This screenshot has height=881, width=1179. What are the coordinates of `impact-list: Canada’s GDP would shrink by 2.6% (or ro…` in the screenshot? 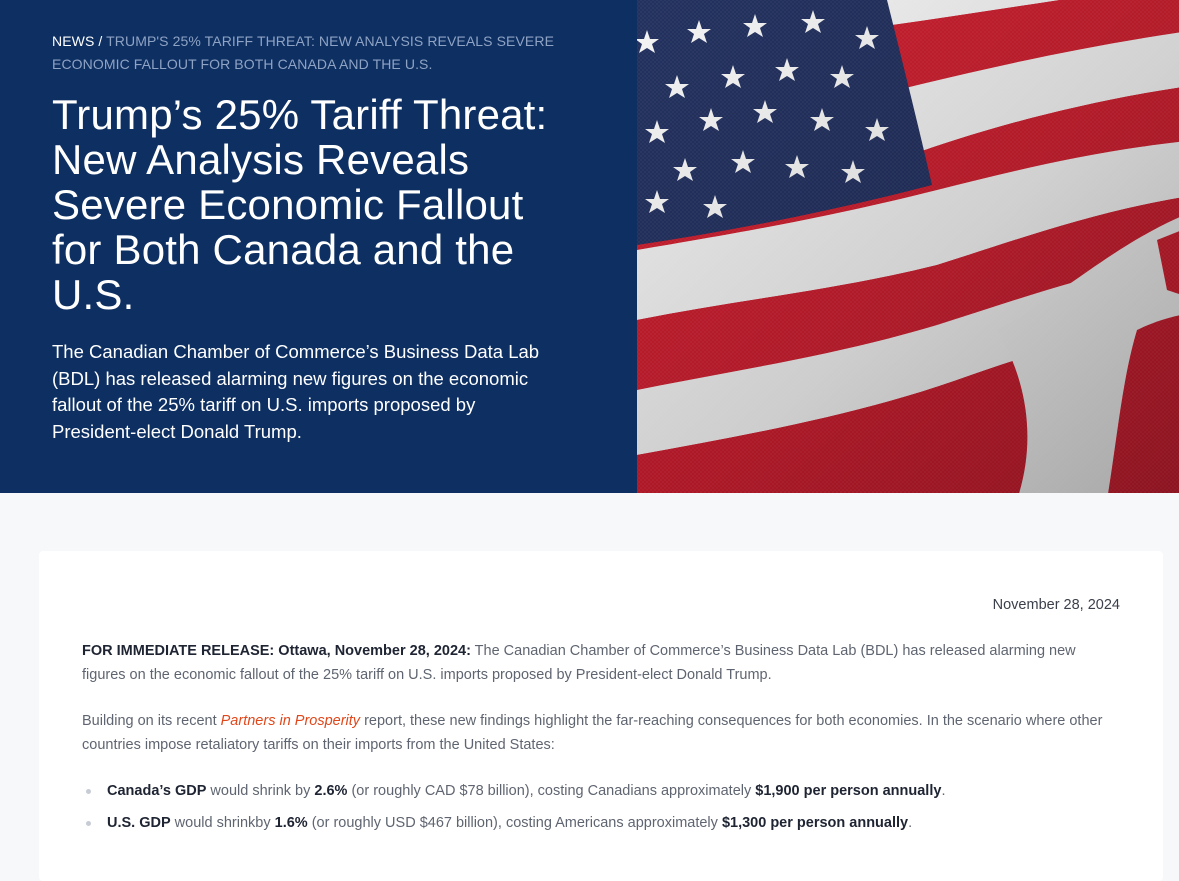 It's located at (601, 807).